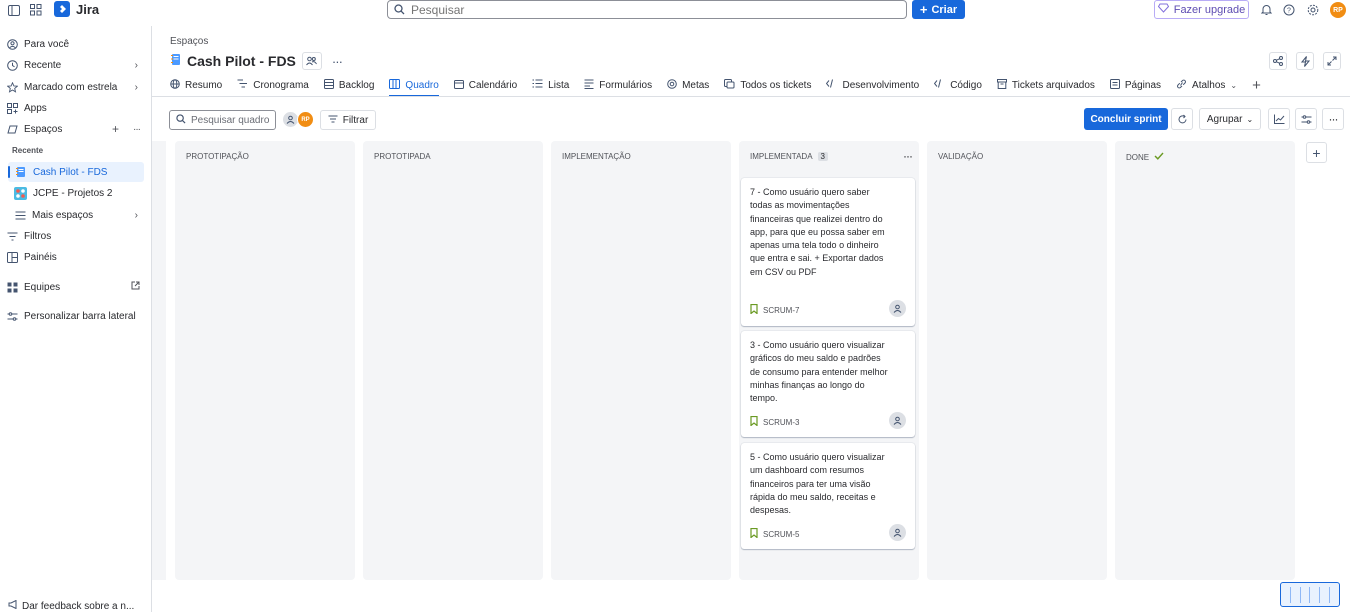 The height and width of the screenshot is (612, 1350). What do you see at coordinates (781, 534) in the screenshot?
I see `card-key-label: SCRUM-5` at bounding box center [781, 534].